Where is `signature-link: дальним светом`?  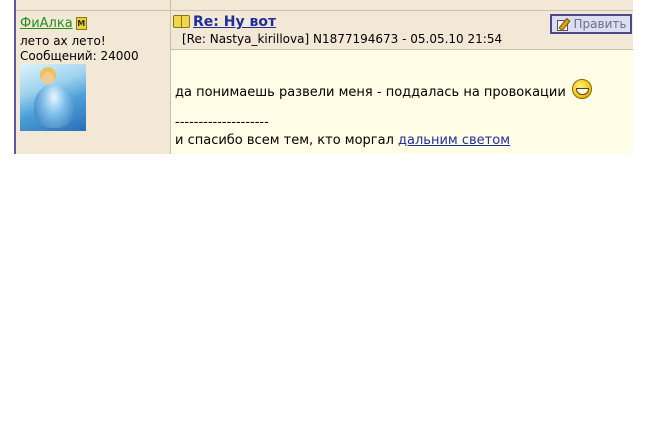 signature-link: дальним светом is located at coordinates (454, 140).